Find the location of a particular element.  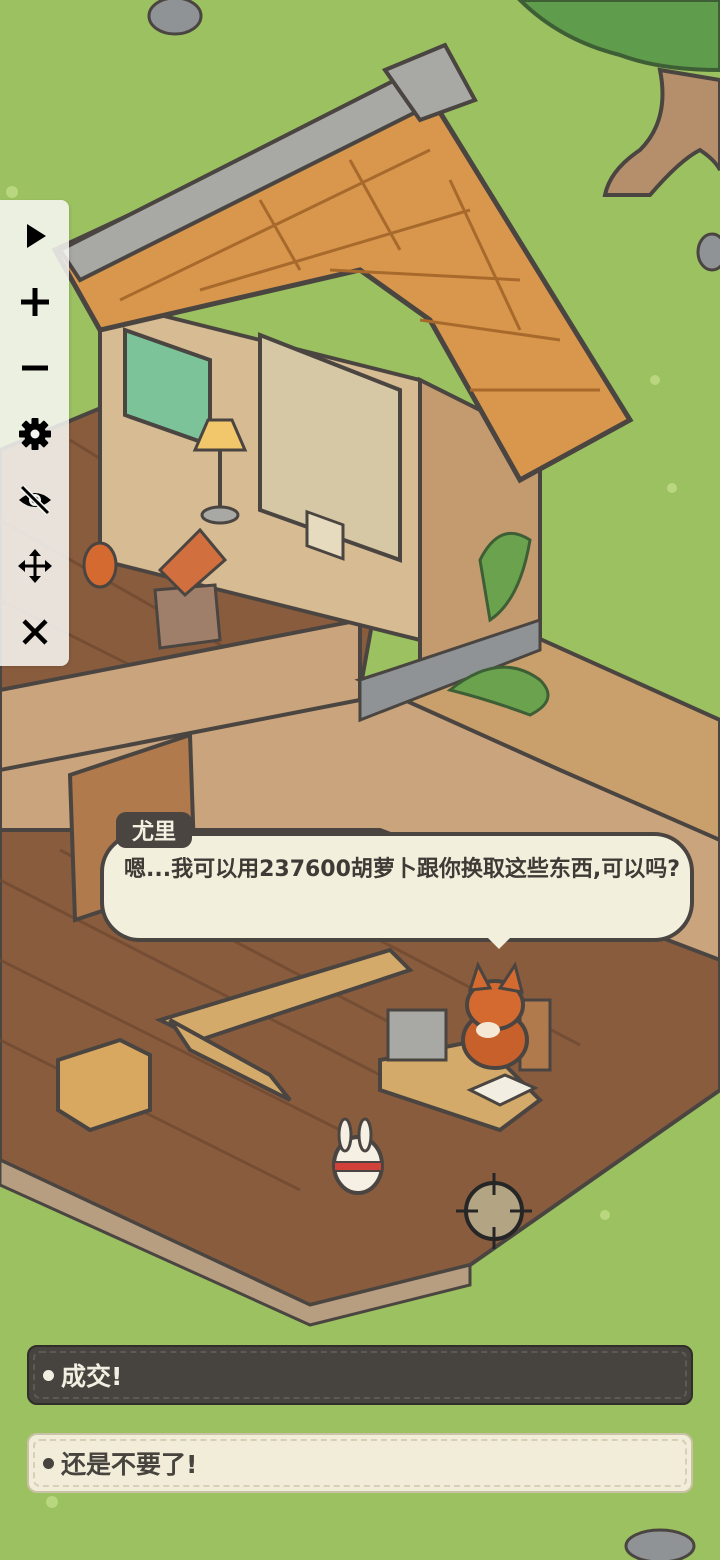

move-icon is located at coordinates (34, 566).